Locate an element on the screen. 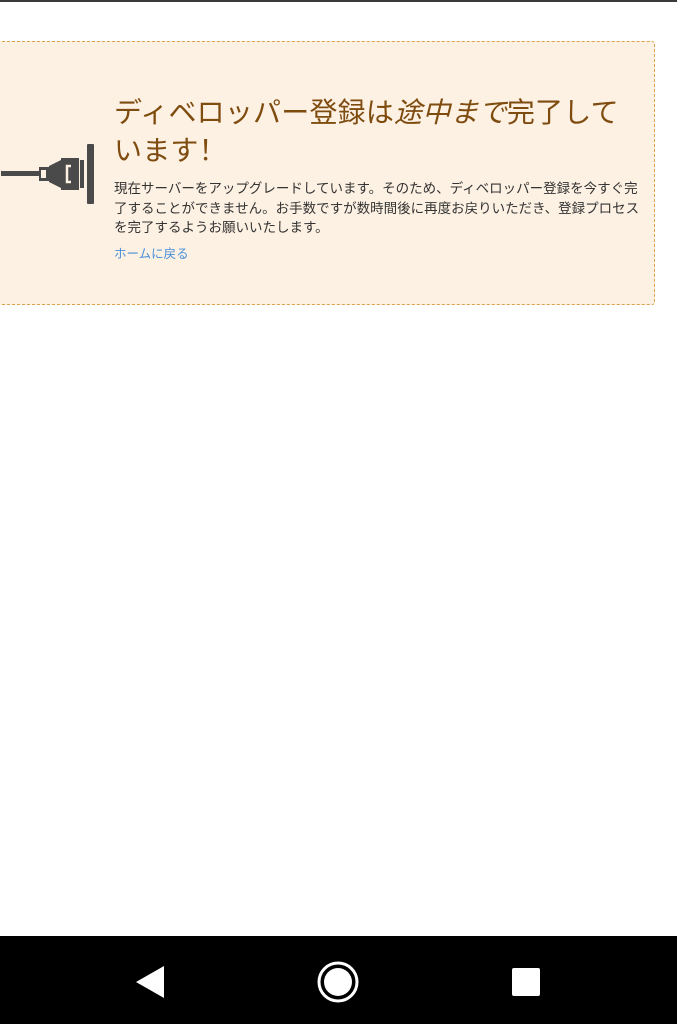 Image resolution: width=677 pixels, height=1024 pixels. android-navigation-bar is located at coordinates (338, 980).